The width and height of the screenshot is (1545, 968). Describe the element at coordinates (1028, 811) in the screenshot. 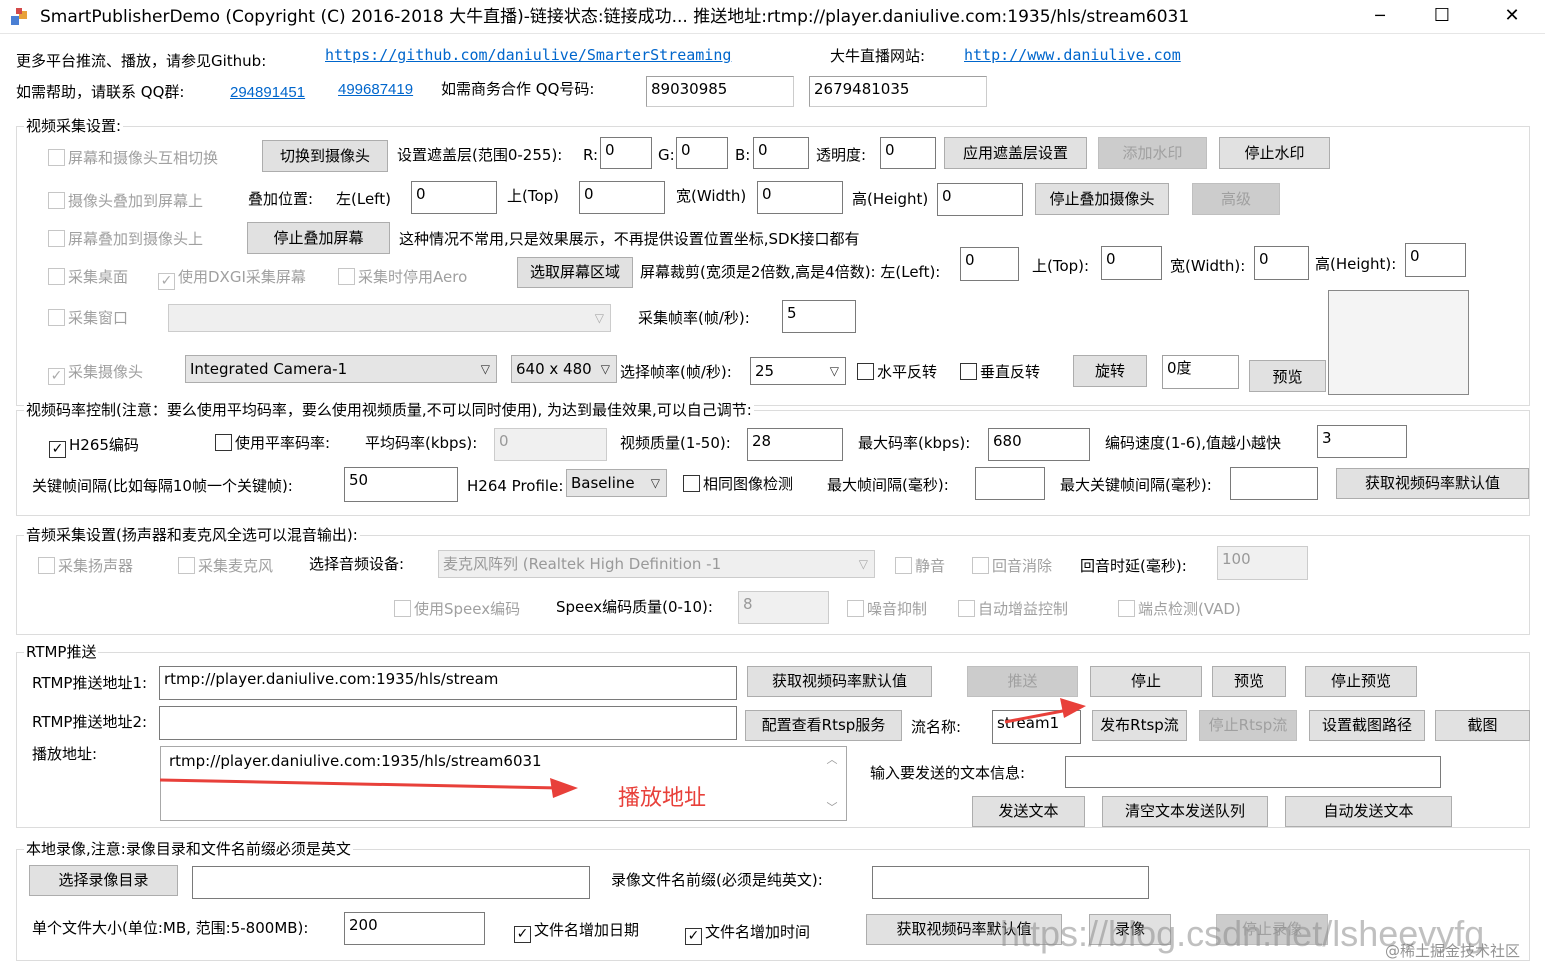

I see `send-text-button: 发送文本` at that location.